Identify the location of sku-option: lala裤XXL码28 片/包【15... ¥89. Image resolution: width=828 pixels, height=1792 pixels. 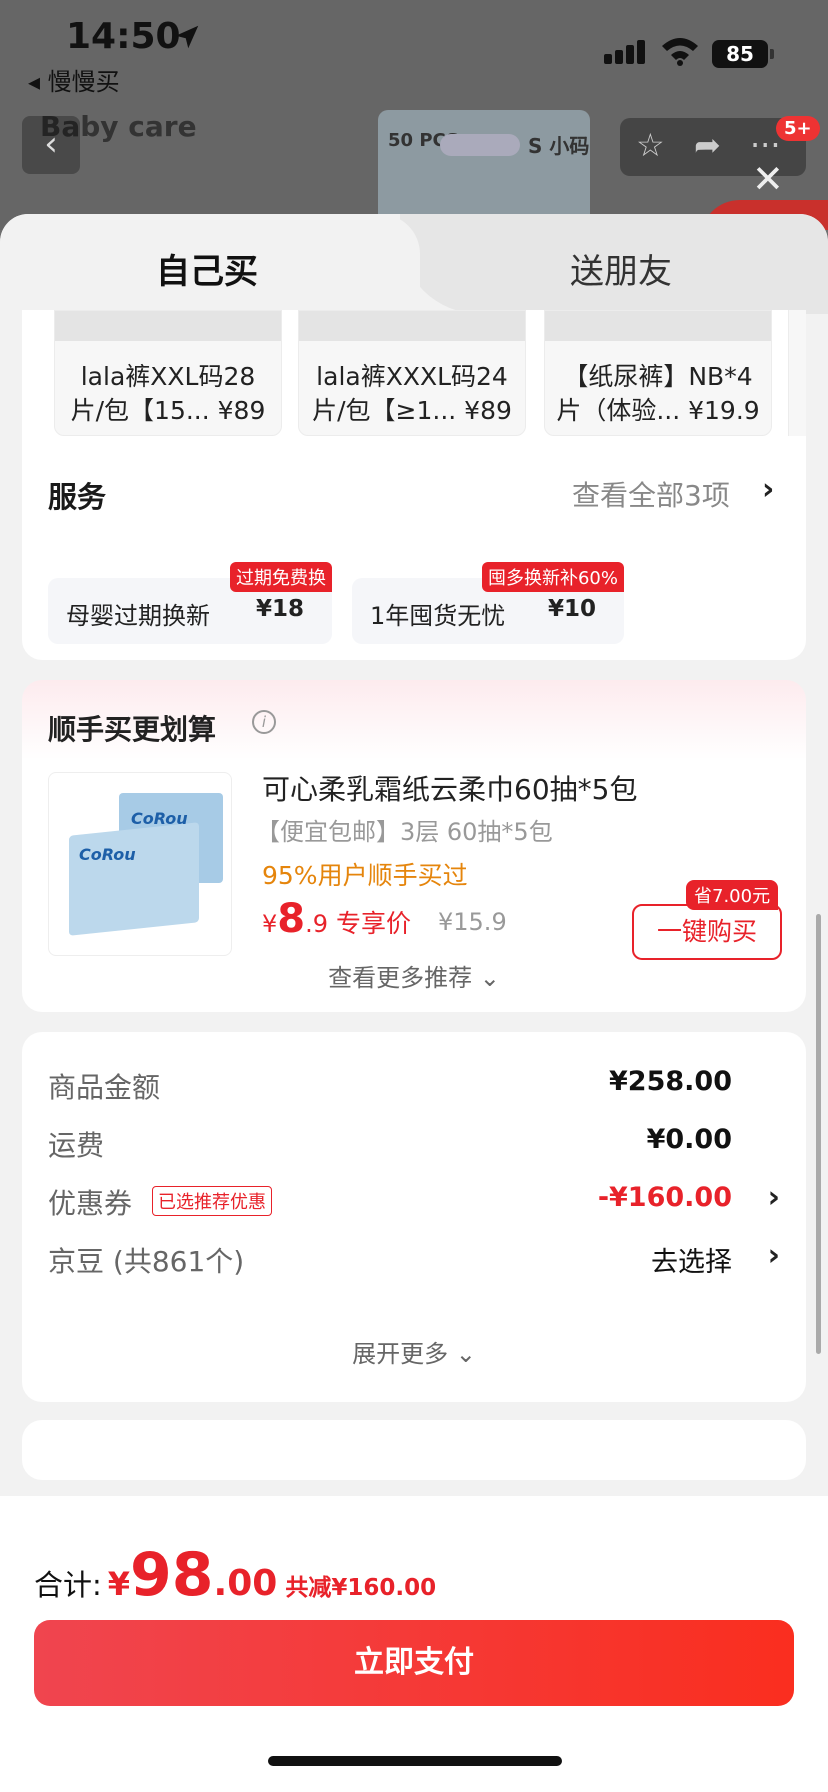
(168, 373).